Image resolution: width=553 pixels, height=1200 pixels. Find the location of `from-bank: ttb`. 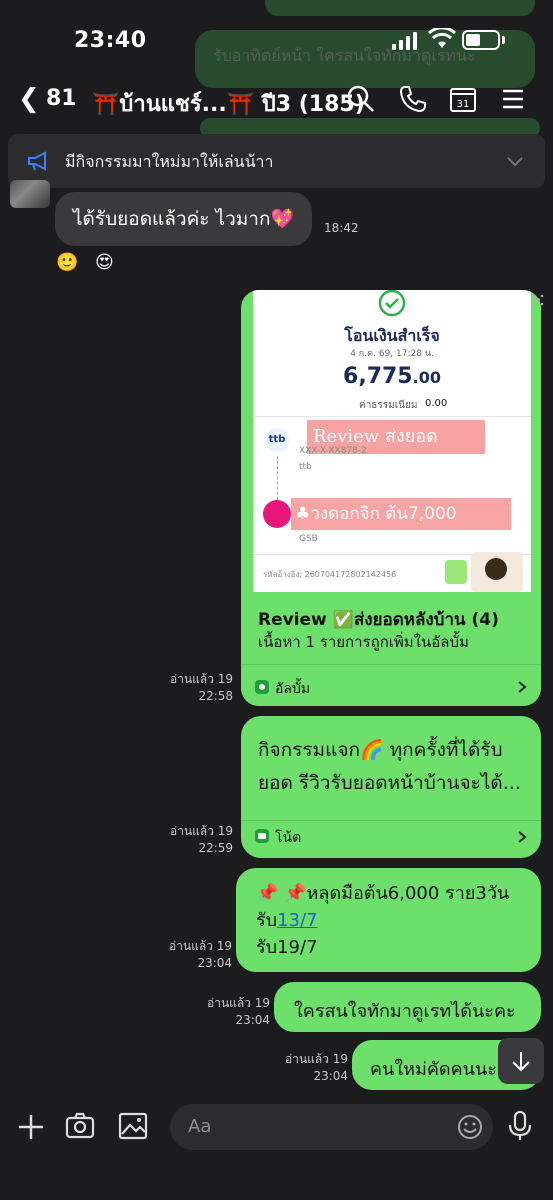

from-bank: ttb is located at coordinates (305, 467).